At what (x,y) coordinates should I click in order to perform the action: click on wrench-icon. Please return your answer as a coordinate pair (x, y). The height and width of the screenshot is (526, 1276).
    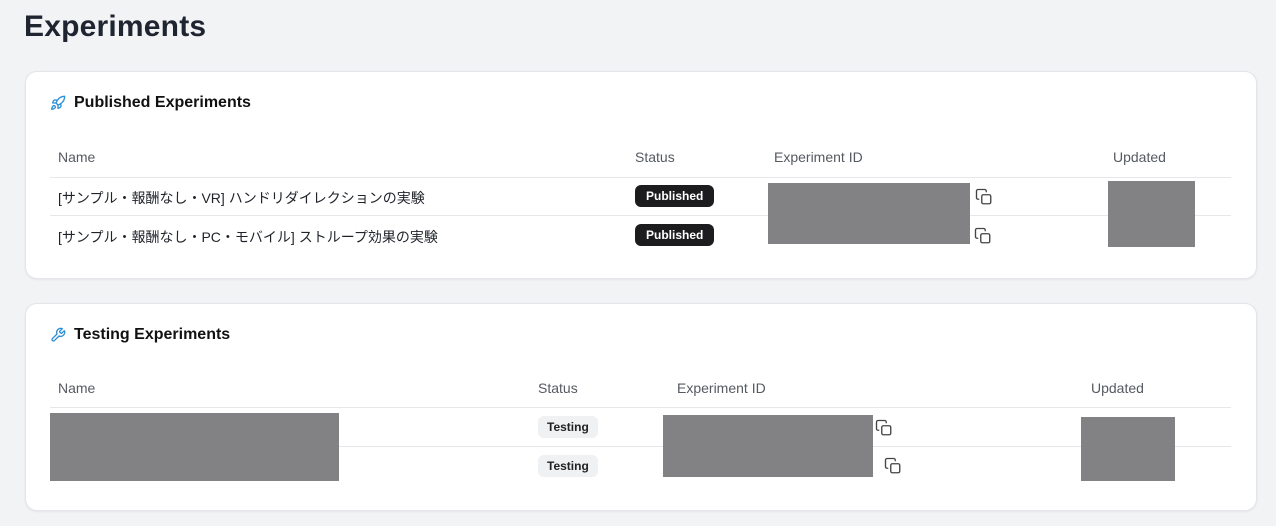
    Looking at the image, I should click on (58, 335).